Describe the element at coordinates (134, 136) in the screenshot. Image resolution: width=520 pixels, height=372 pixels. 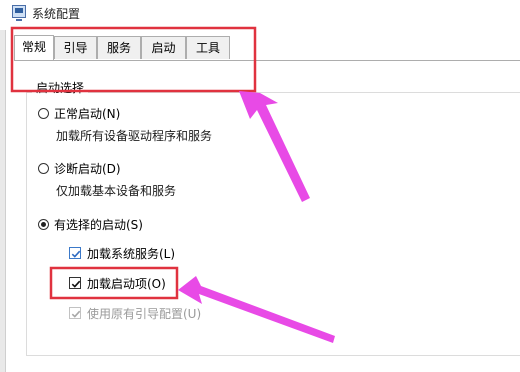
I see `normal-startup-description: 加载所有设备驱动程序和服务` at that location.